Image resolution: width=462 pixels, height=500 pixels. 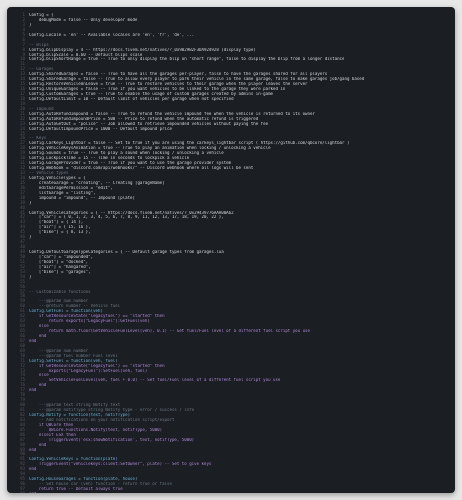 I want to click on code-text: impound = "impound", -- Impound [plate], so click(x=82, y=197).